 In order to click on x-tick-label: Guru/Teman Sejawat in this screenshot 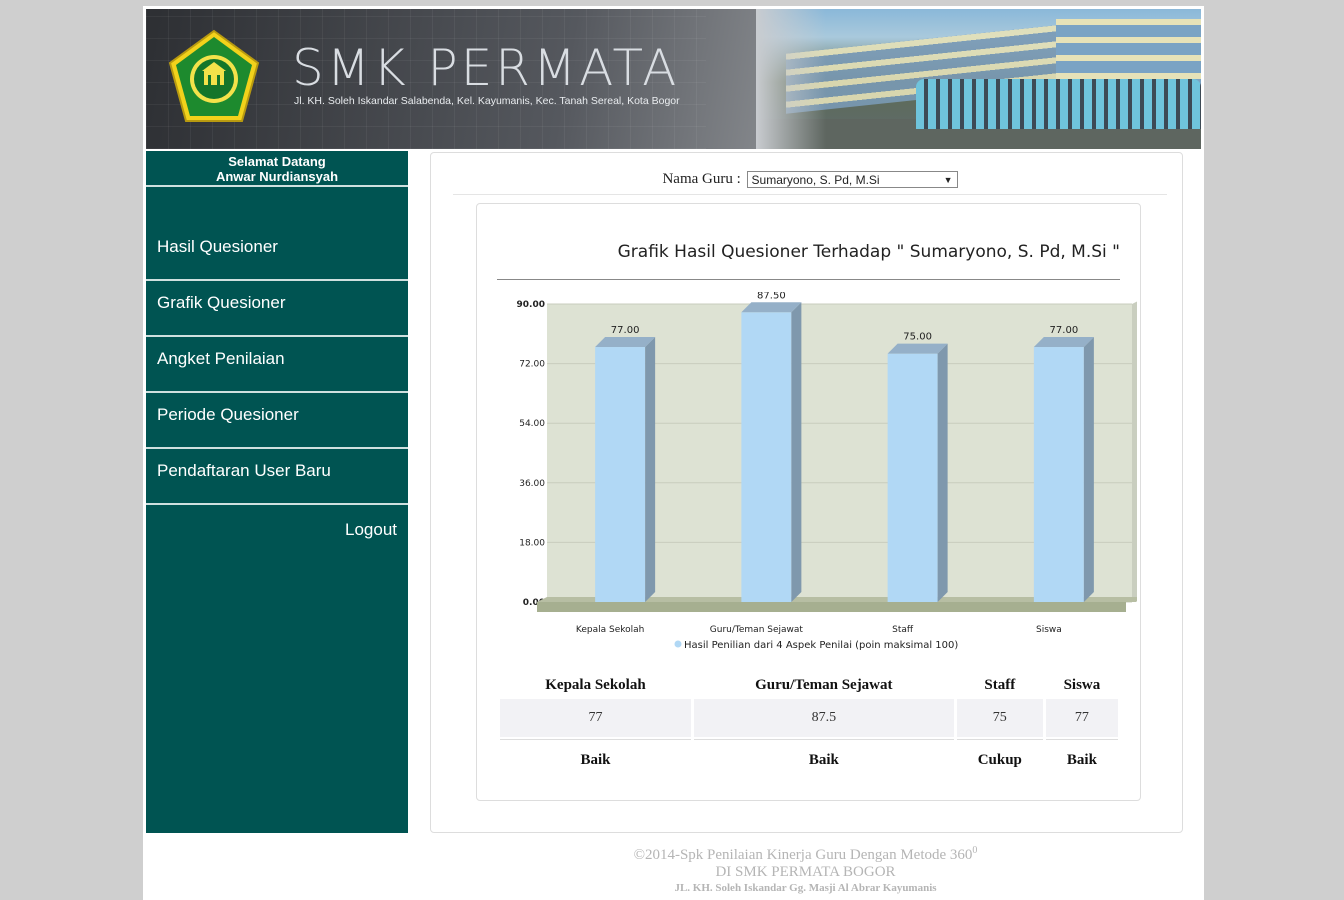, I will do `click(757, 630)`.